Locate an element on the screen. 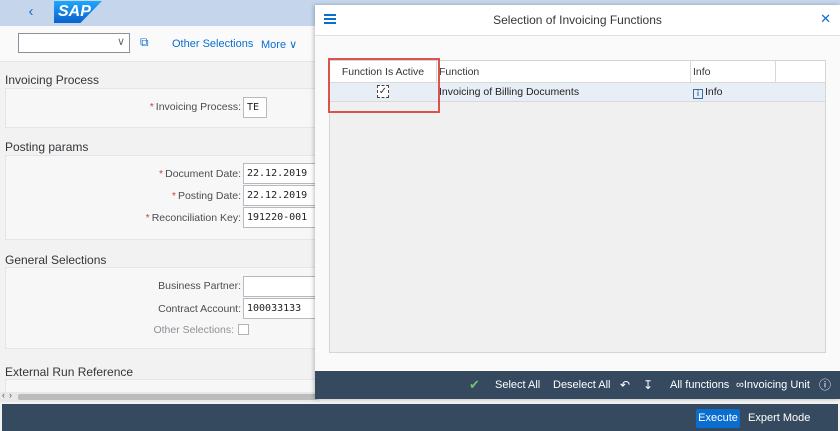  info-label: Info is located at coordinates (714, 92).